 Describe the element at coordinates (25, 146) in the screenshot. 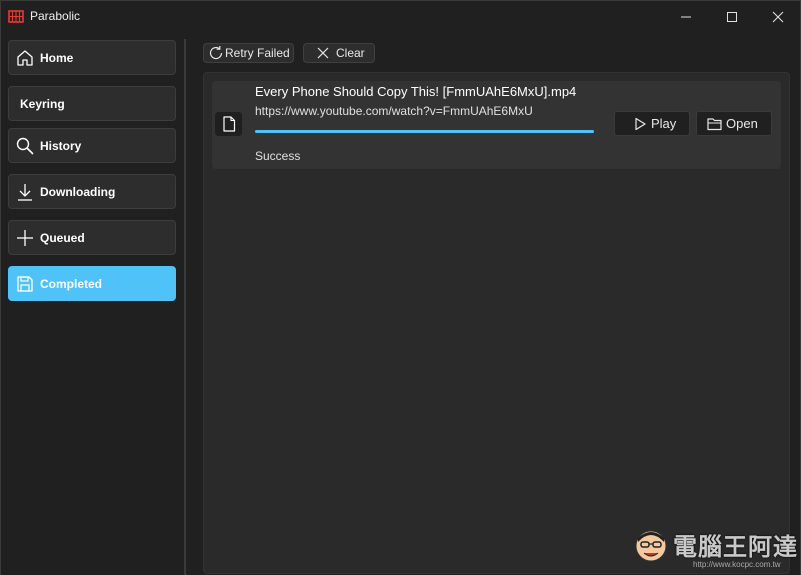

I see `search-icon` at that location.